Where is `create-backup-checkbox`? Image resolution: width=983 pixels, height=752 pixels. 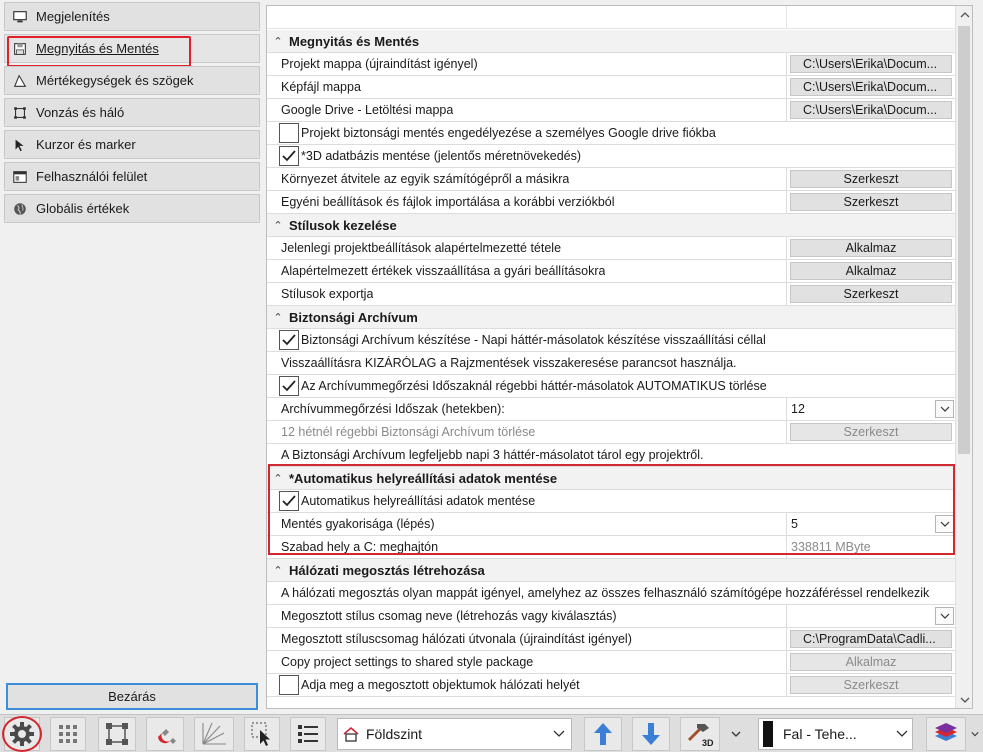 create-backup-checkbox is located at coordinates (289, 340).